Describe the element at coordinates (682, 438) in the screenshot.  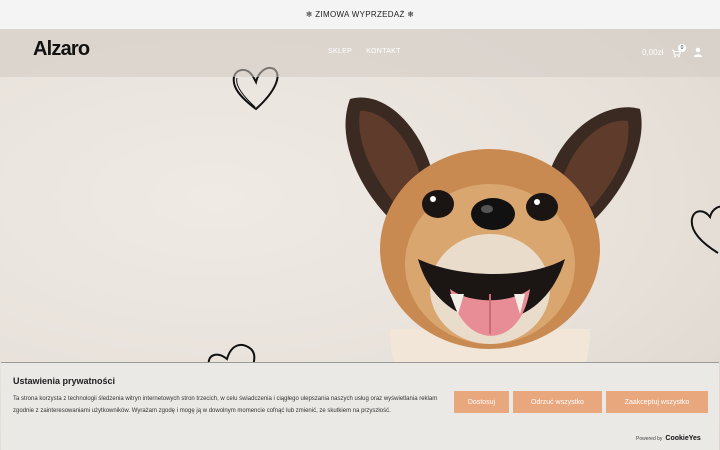
I see `cookieyes-logo: CookieYes` at that location.